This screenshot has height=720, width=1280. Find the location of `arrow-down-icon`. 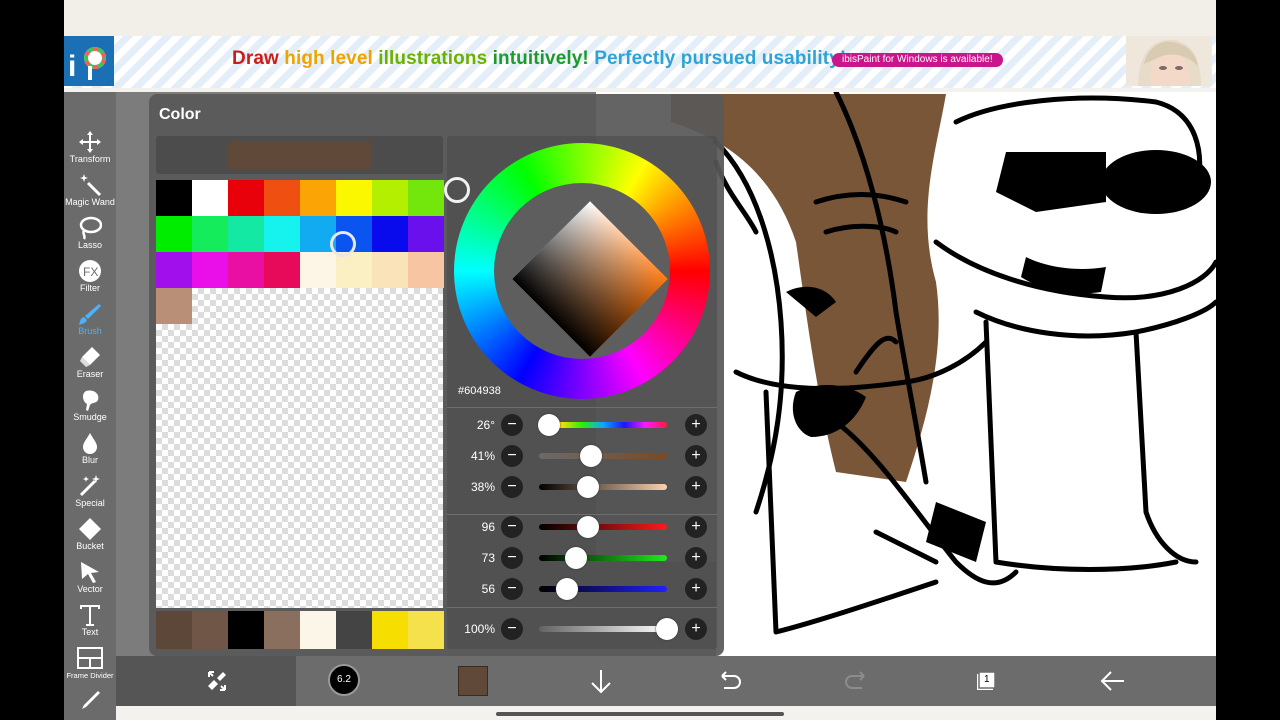

arrow-down-icon is located at coordinates (601, 682).